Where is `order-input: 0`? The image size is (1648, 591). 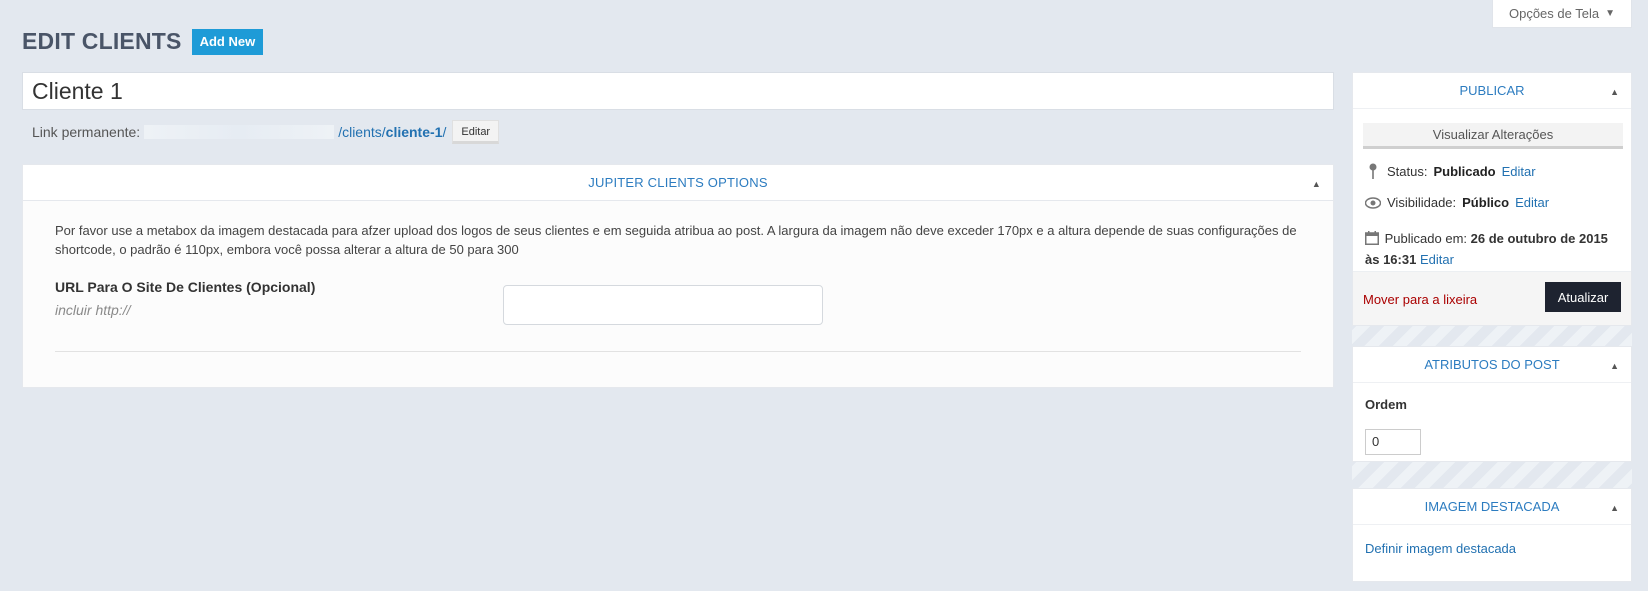
order-input: 0 is located at coordinates (1393, 442).